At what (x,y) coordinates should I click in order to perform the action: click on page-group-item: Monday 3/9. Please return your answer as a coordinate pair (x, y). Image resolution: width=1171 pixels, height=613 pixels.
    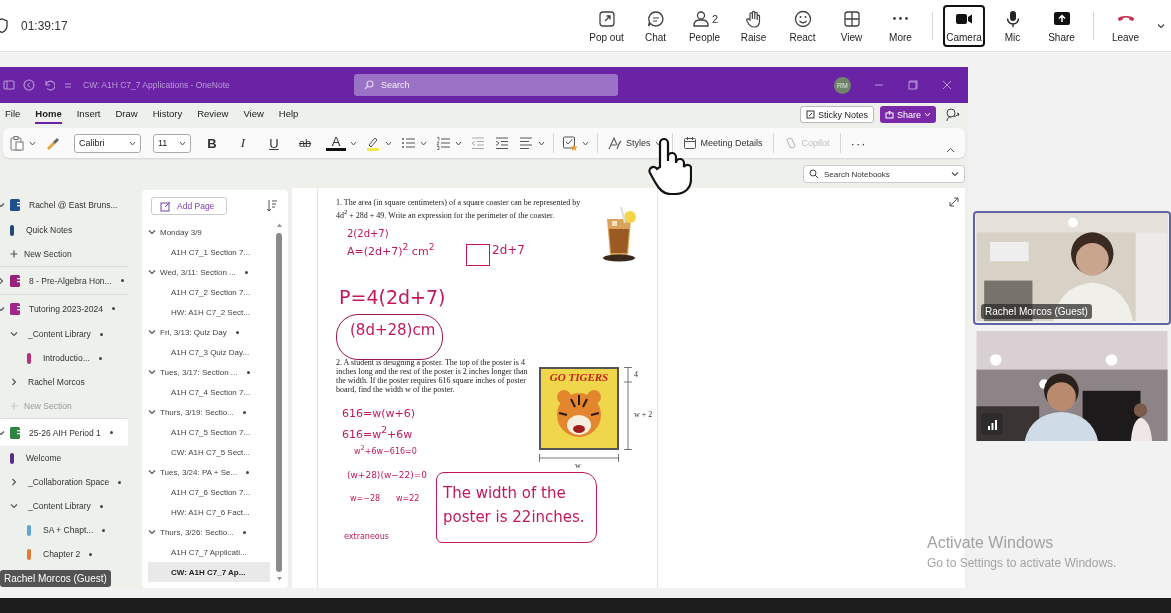
    Looking at the image, I should click on (209, 232).